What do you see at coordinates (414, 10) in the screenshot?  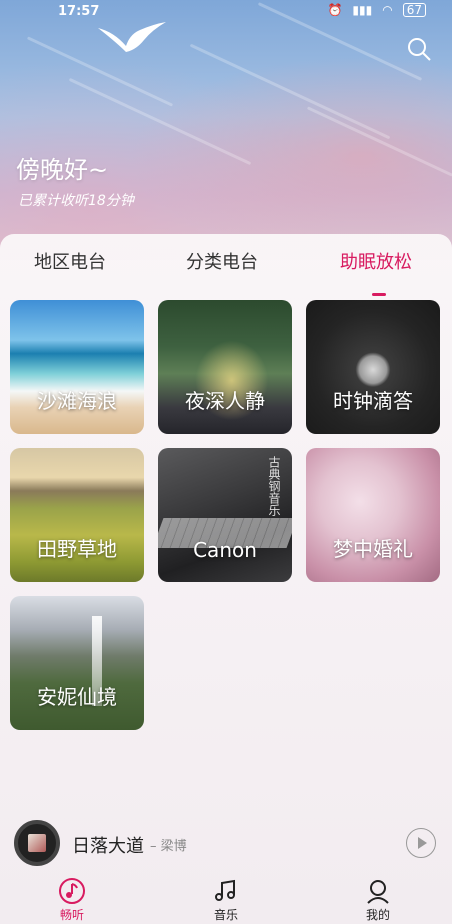 I see `battery-icon: 67` at bounding box center [414, 10].